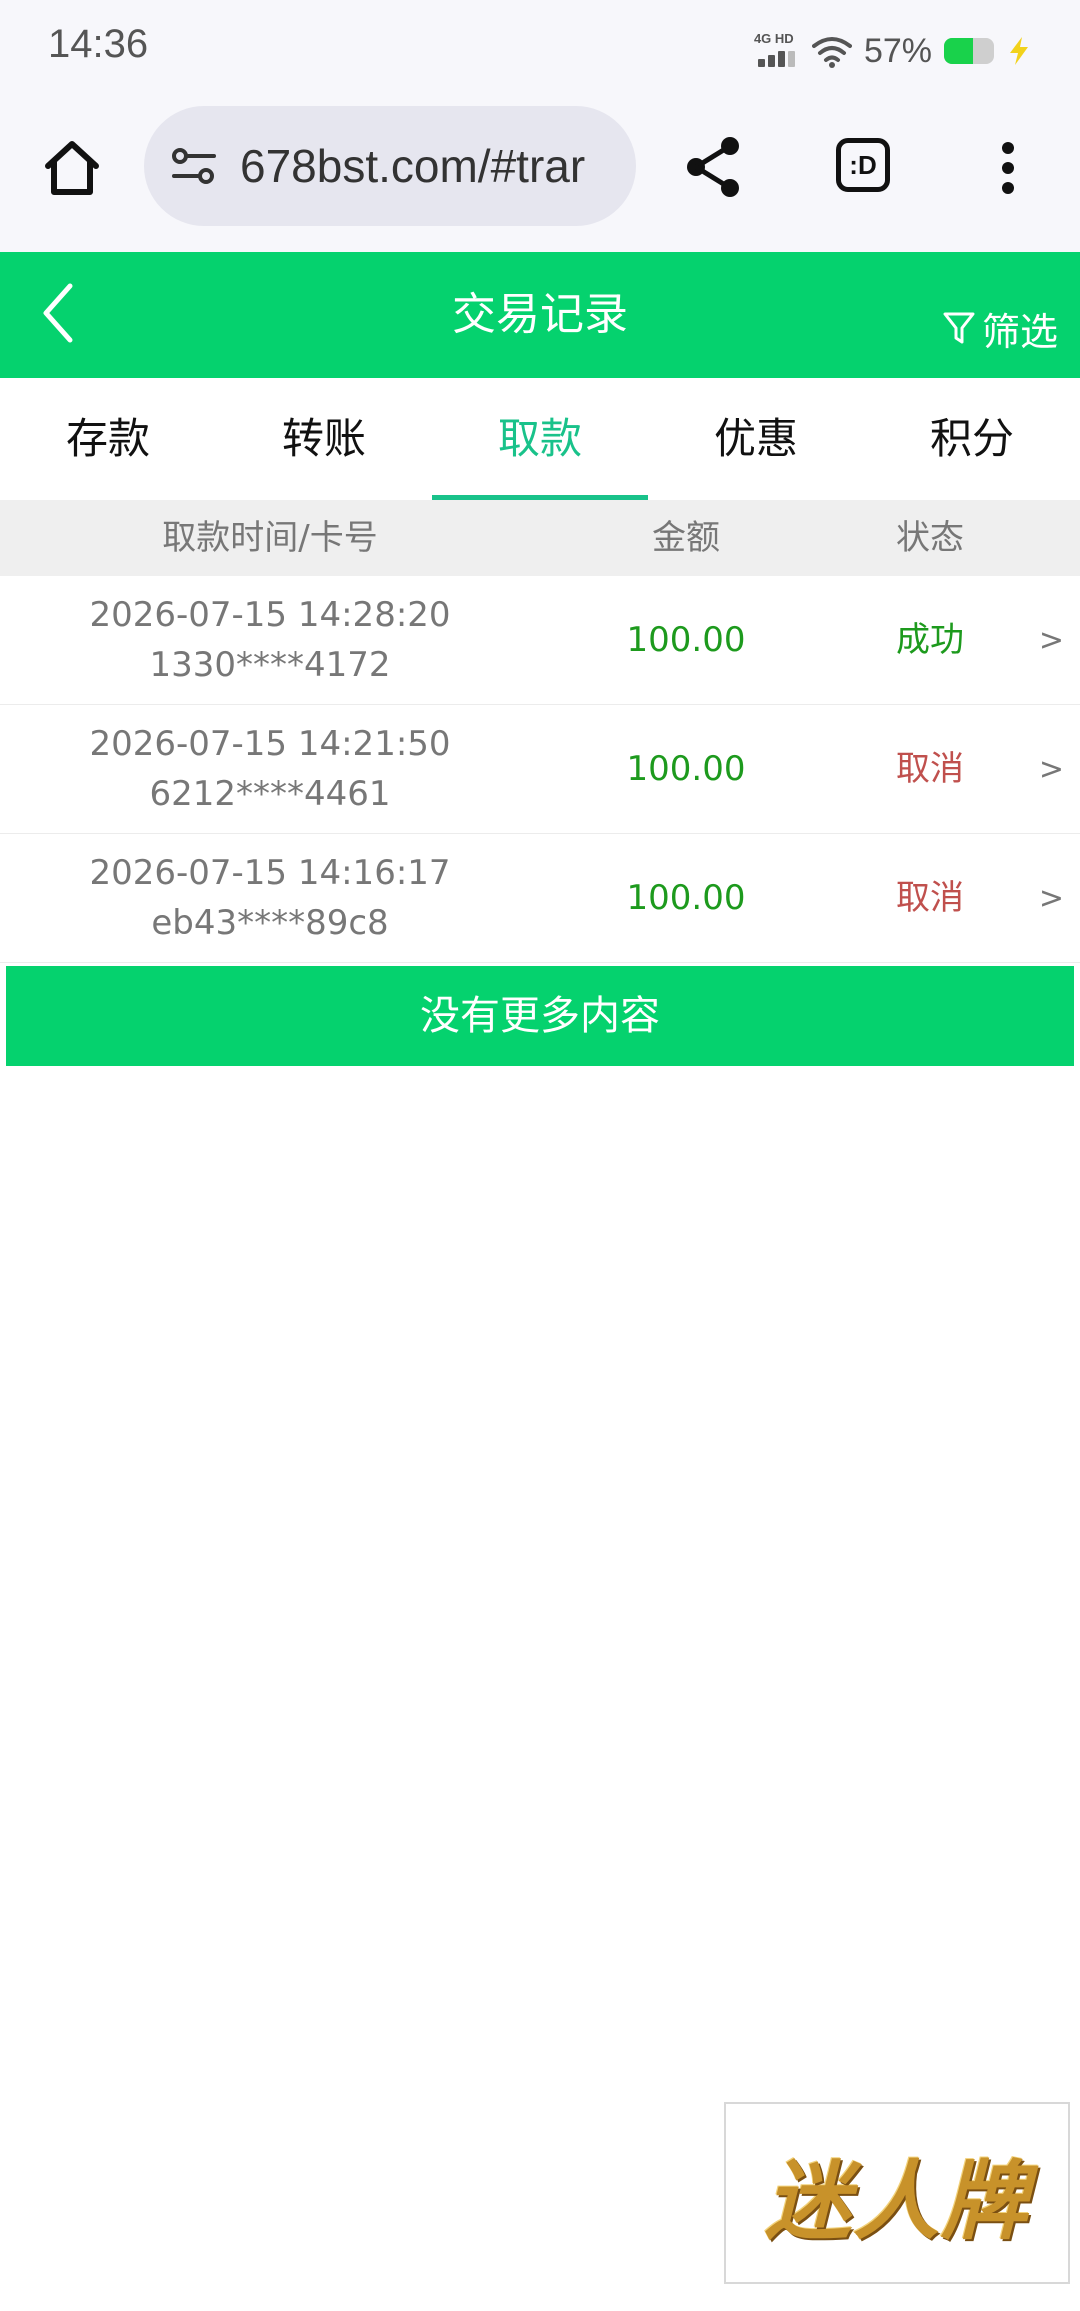  I want to click on status-time: 14:36, so click(98, 44).